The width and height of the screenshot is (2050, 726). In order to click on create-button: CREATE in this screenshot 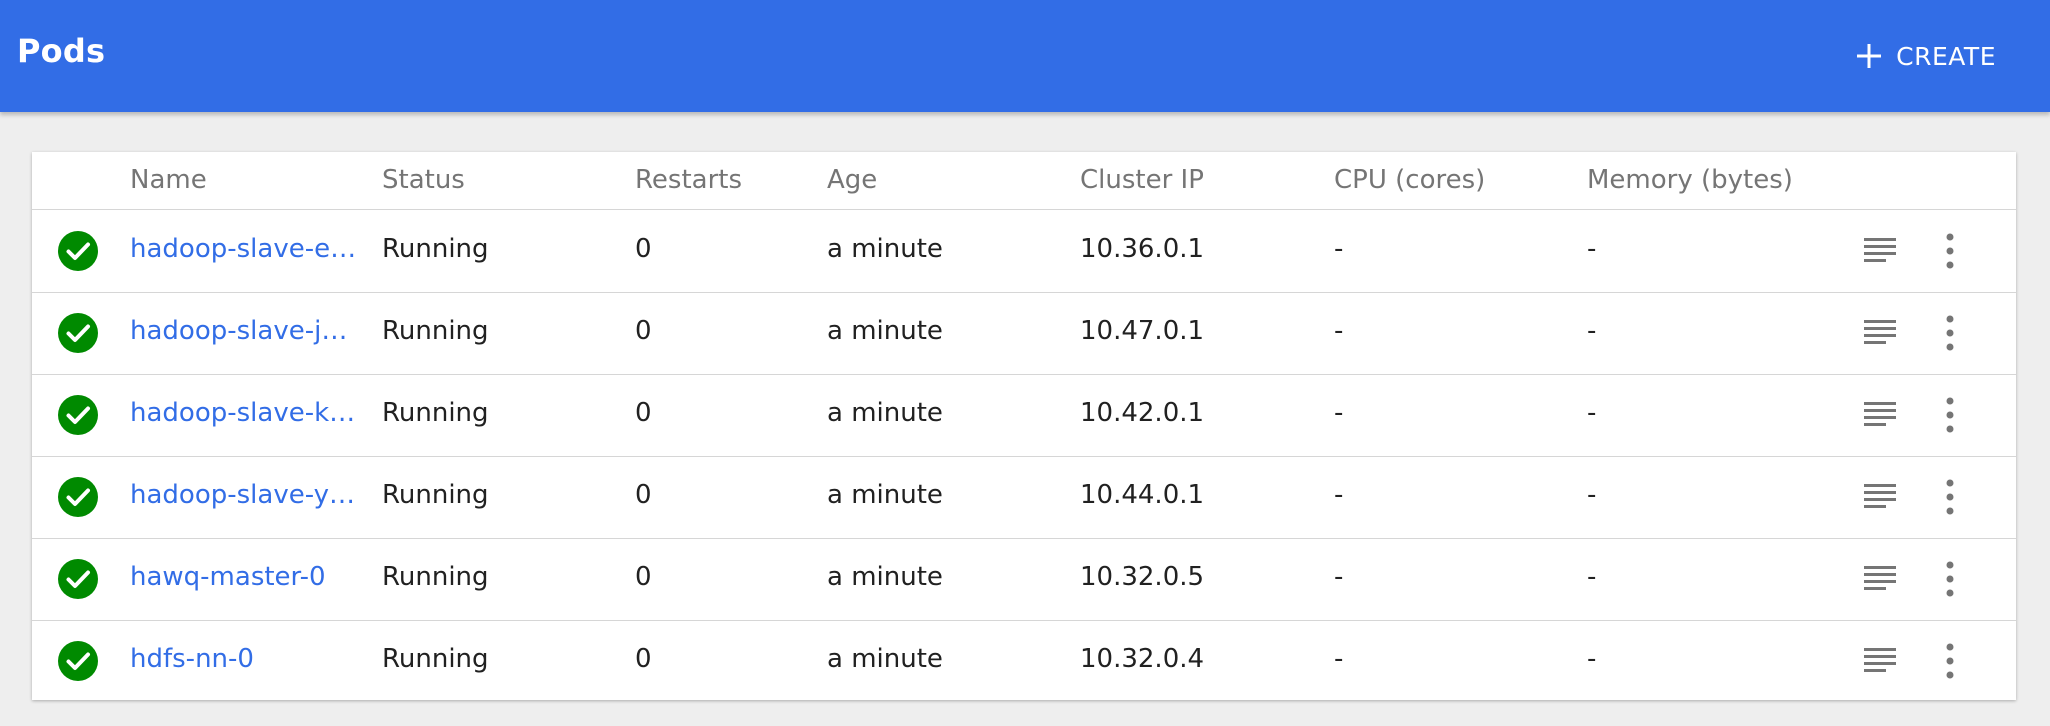, I will do `click(1925, 56)`.